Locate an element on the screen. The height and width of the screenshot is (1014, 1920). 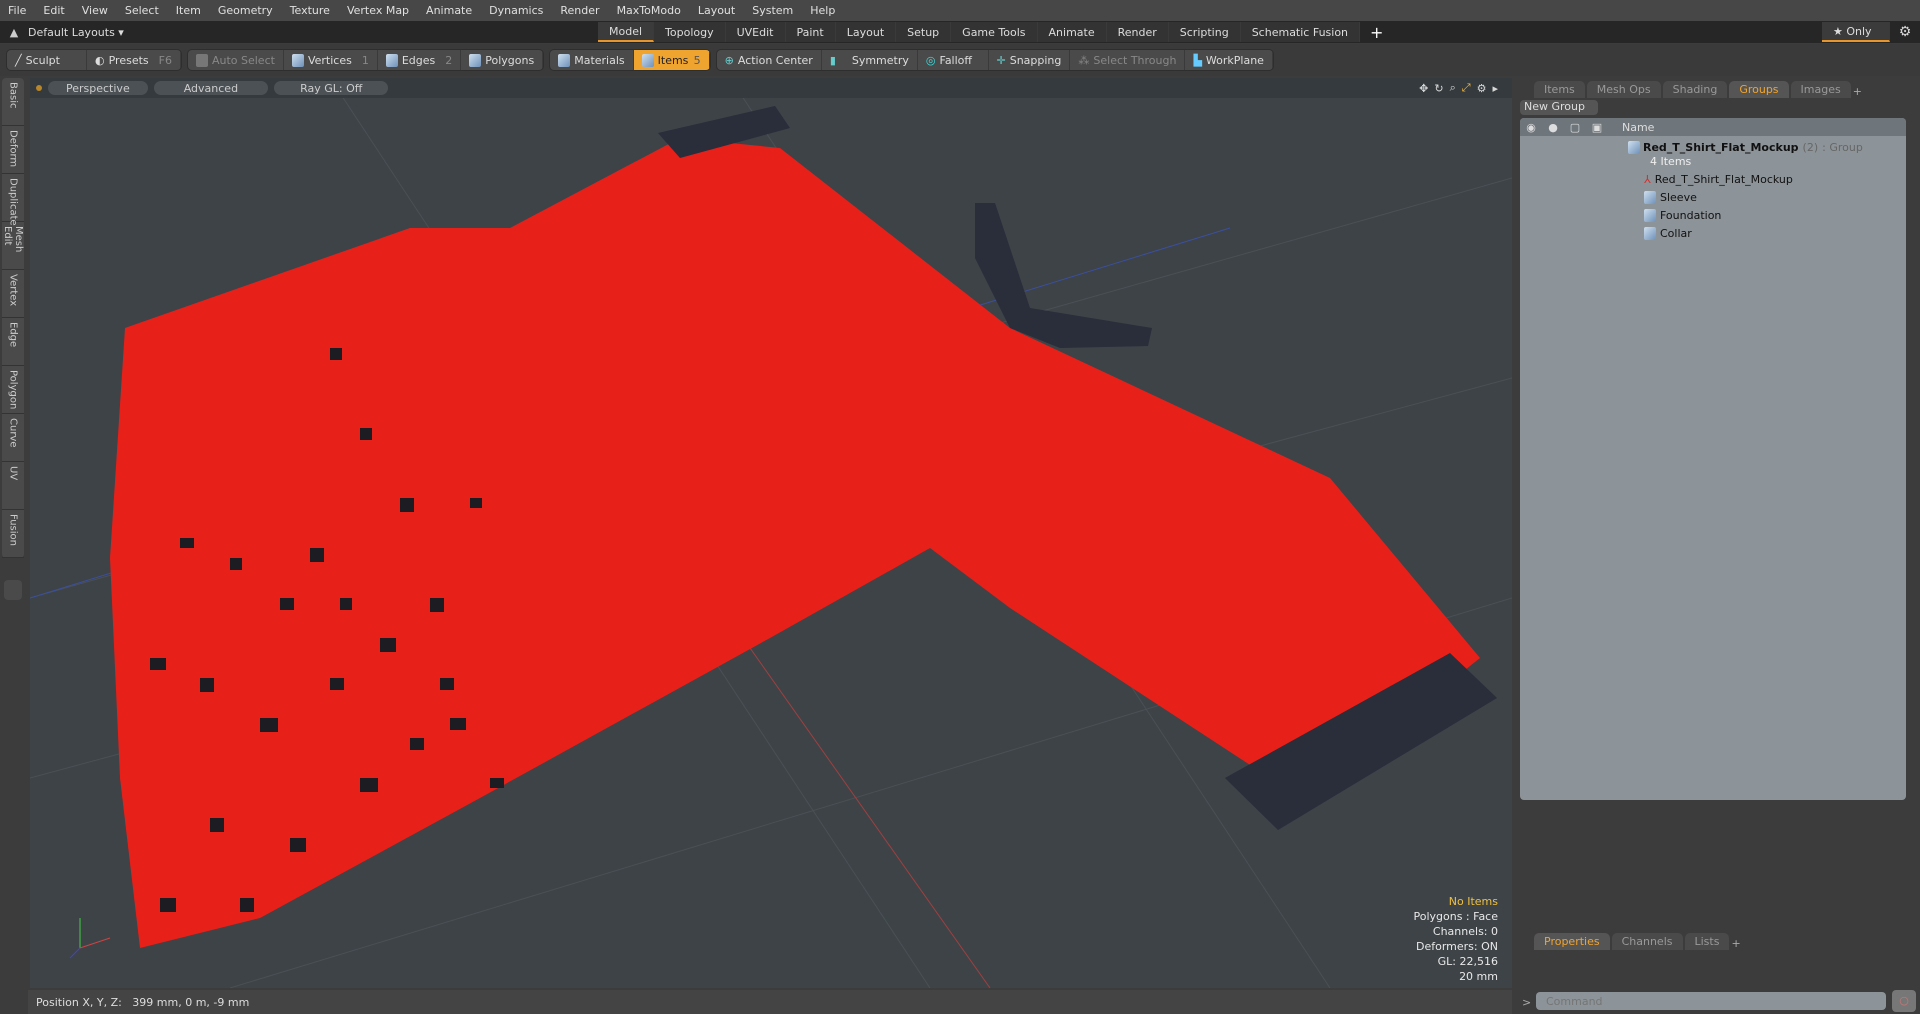
tab-uvedit: UVEdit is located at coordinates (755, 32).